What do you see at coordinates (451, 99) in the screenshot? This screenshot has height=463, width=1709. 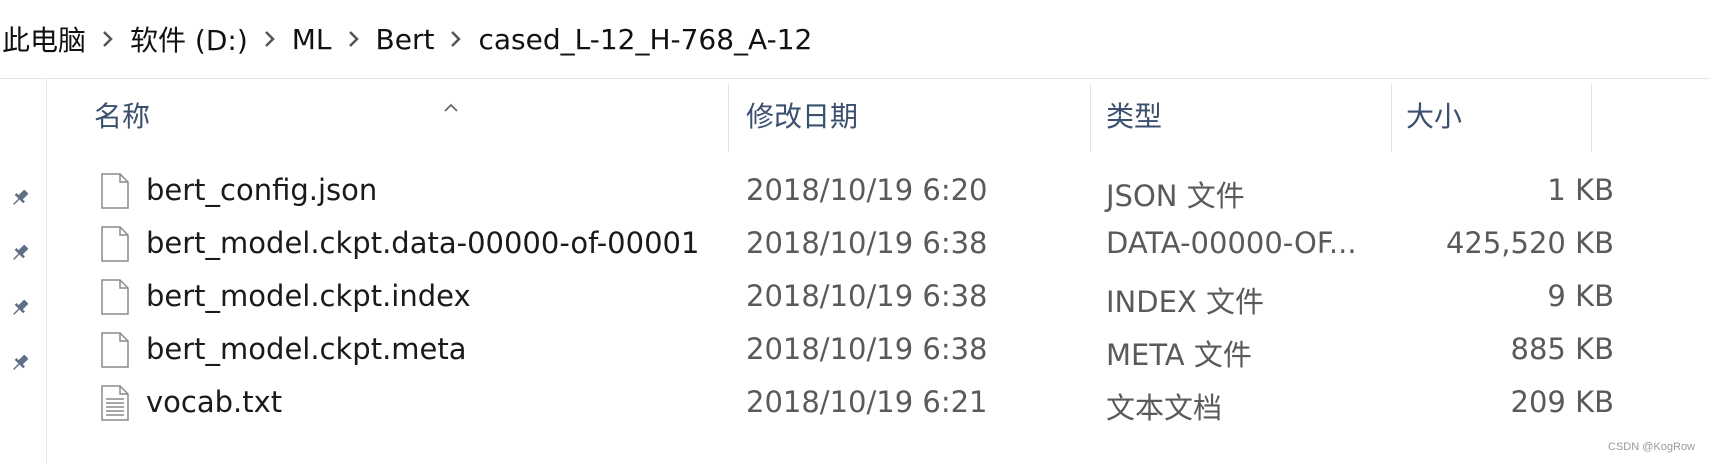 I see `sort-ascending-icon` at bounding box center [451, 99].